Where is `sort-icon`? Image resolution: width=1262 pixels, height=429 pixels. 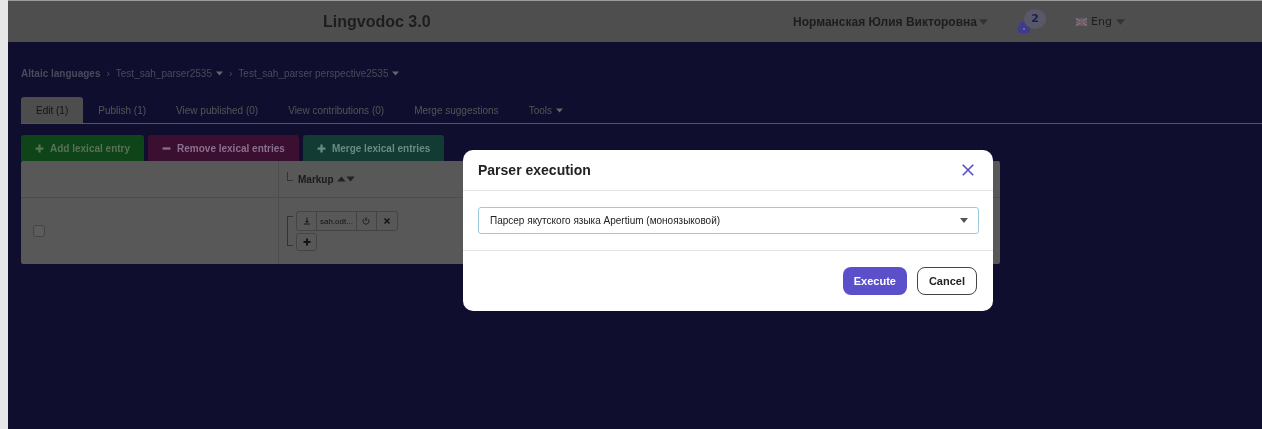
sort-icon is located at coordinates (345, 179).